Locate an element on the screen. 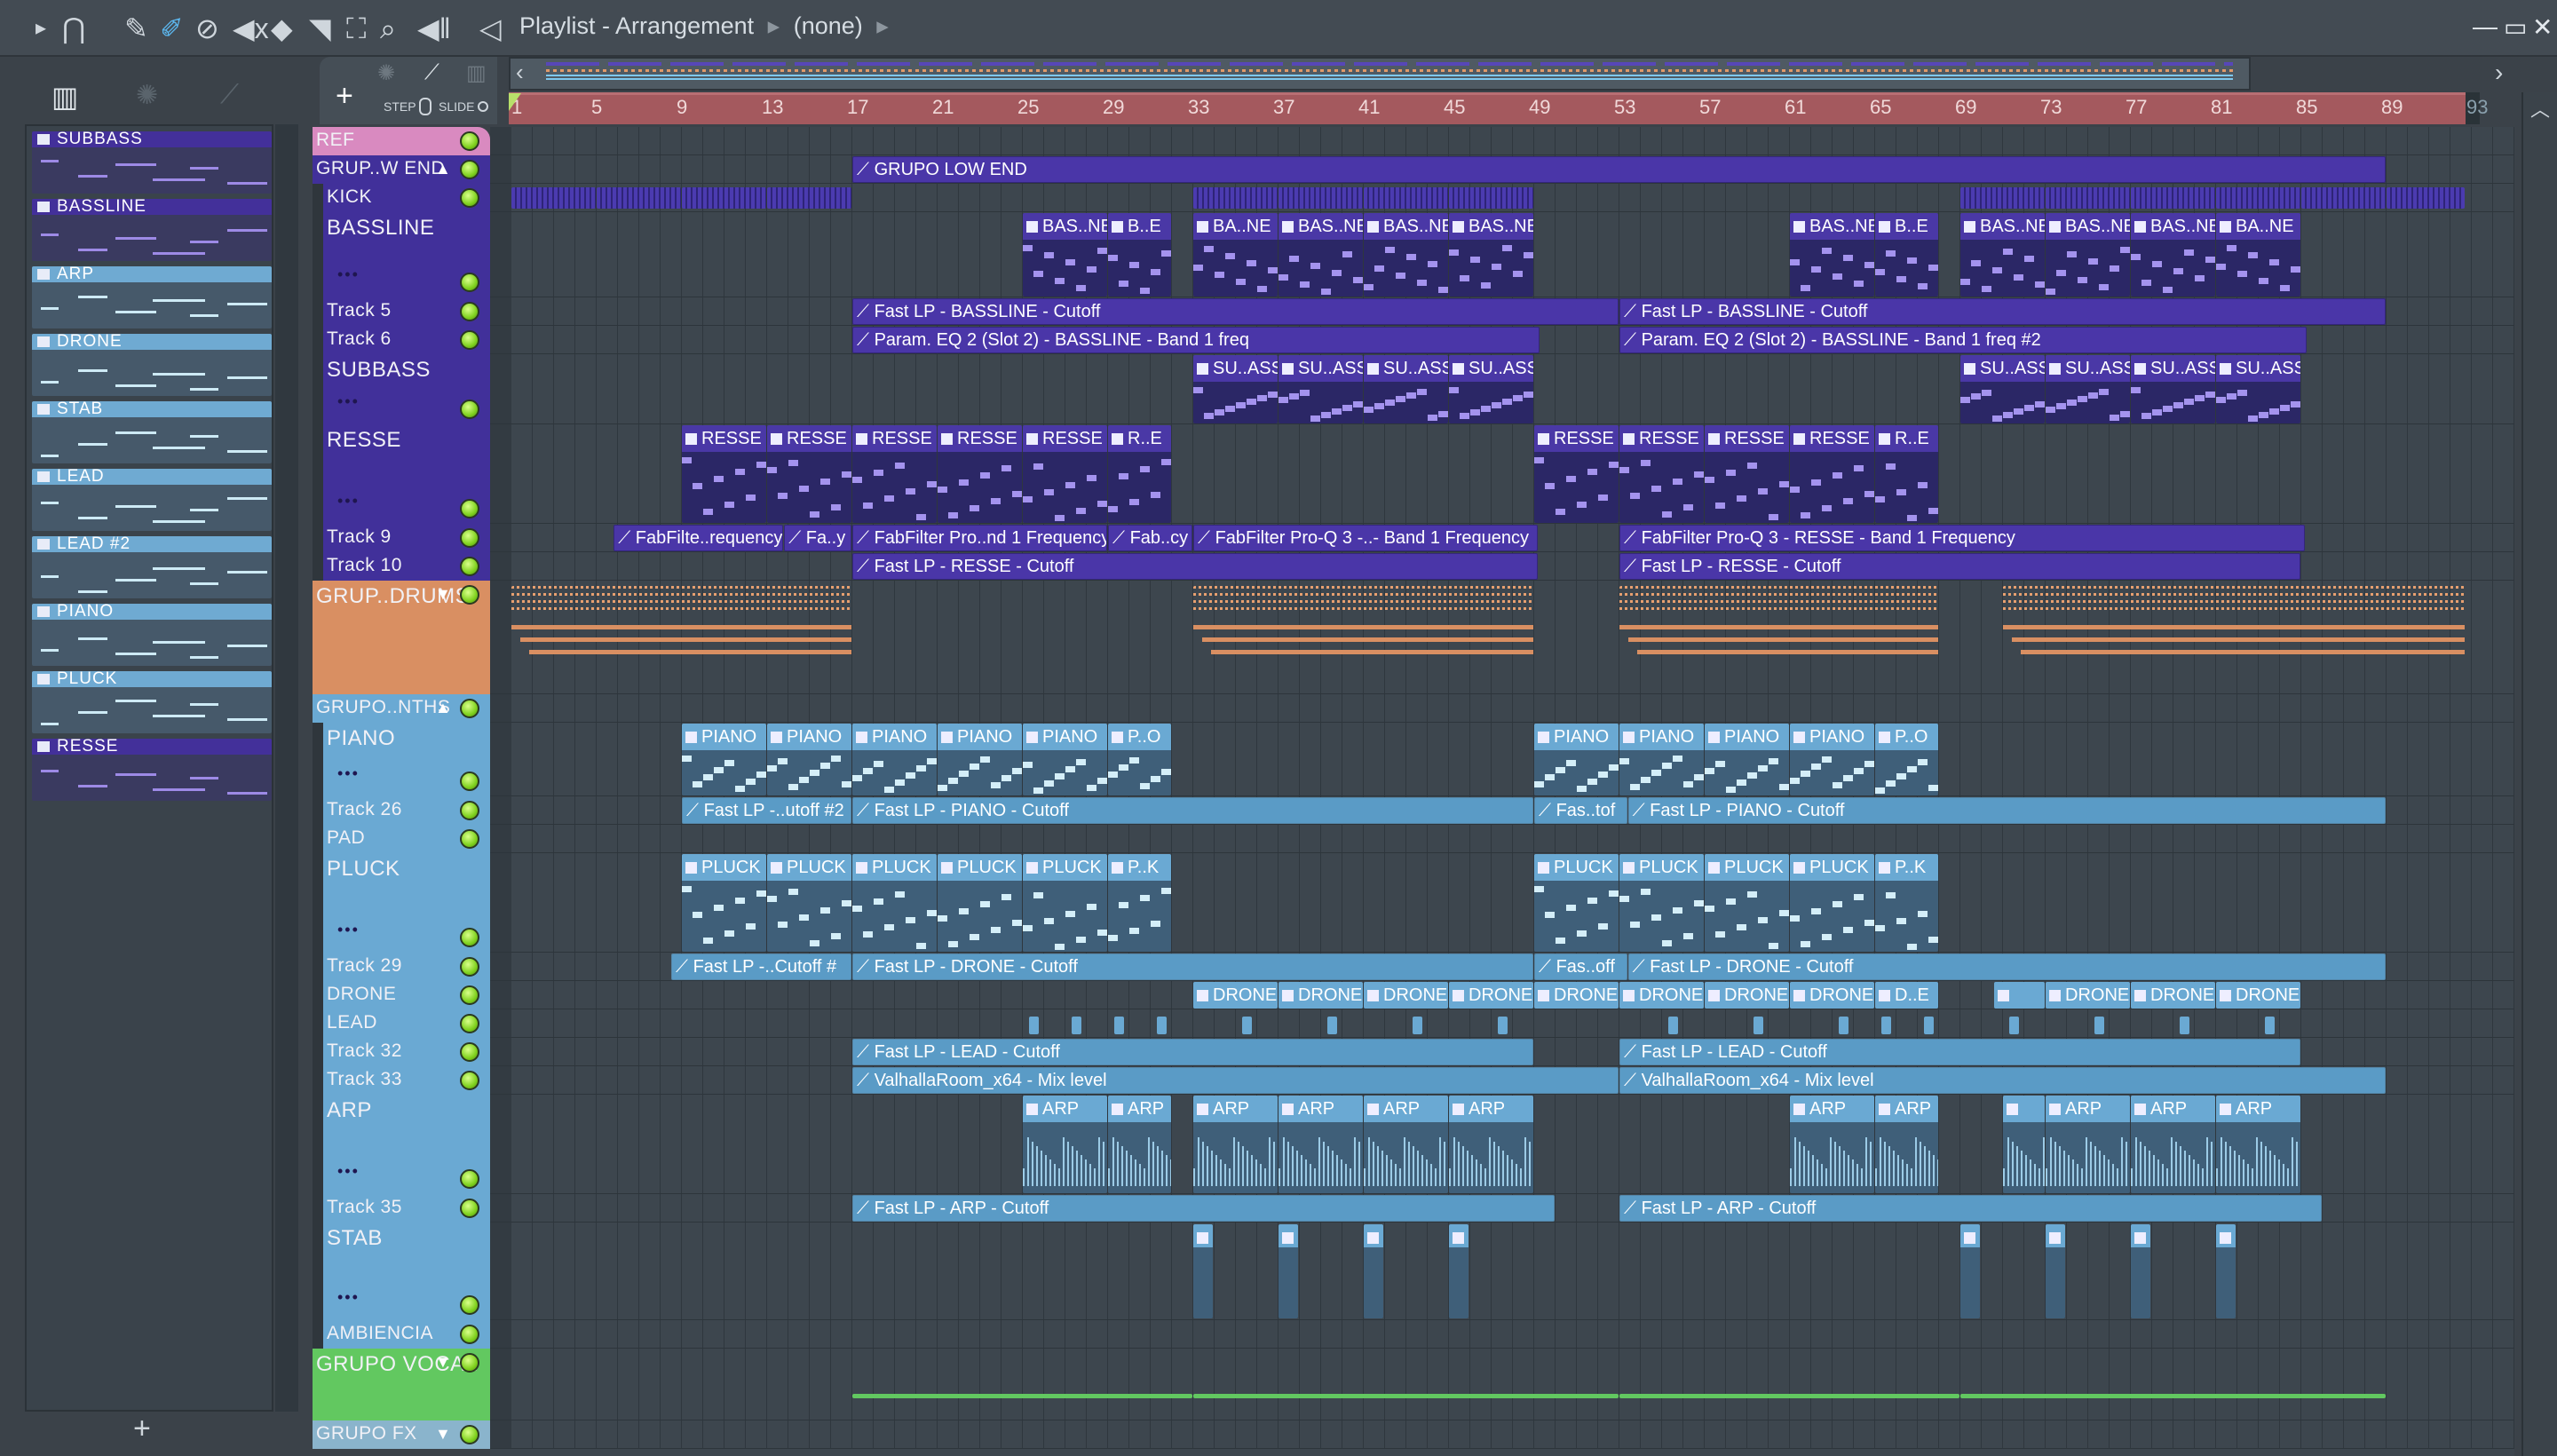  automation-clip: ⟋ GRUPO LOW END is located at coordinates (1619, 169).